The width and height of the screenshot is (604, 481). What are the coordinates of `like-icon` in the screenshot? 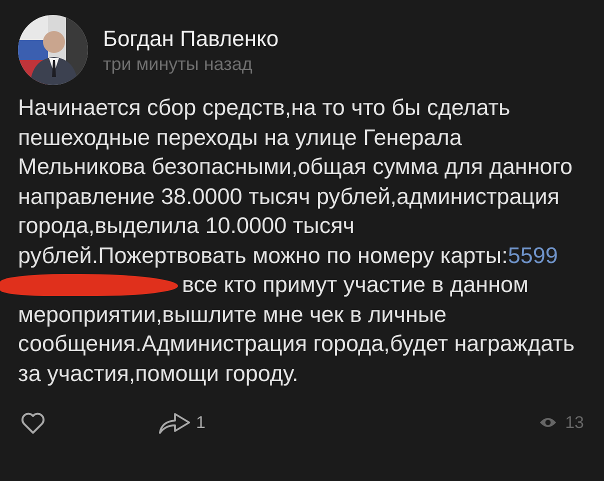 It's located at (33, 422).